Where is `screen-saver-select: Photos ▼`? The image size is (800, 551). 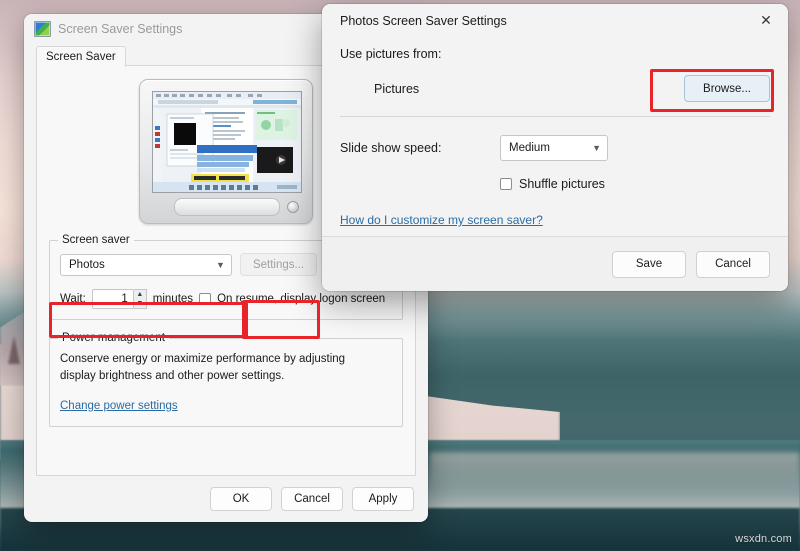 screen-saver-select: Photos ▼ is located at coordinates (146, 264).